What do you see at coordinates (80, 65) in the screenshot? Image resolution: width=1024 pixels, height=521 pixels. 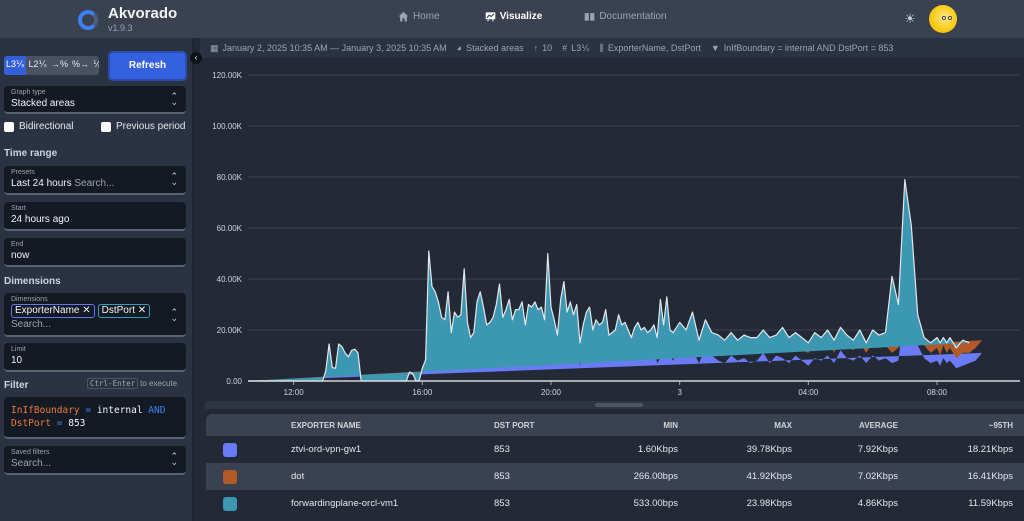 I see `unit-out-percent: %→` at bounding box center [80, 65].